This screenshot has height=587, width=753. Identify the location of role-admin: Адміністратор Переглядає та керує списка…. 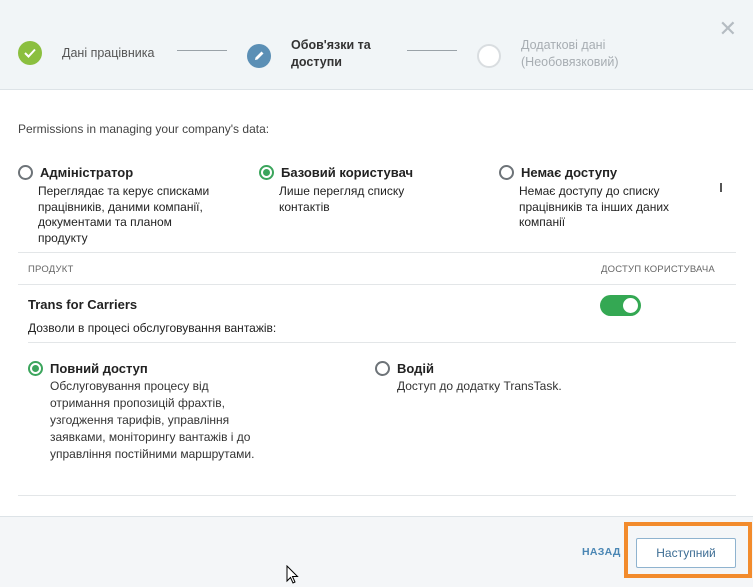
(128, 205).